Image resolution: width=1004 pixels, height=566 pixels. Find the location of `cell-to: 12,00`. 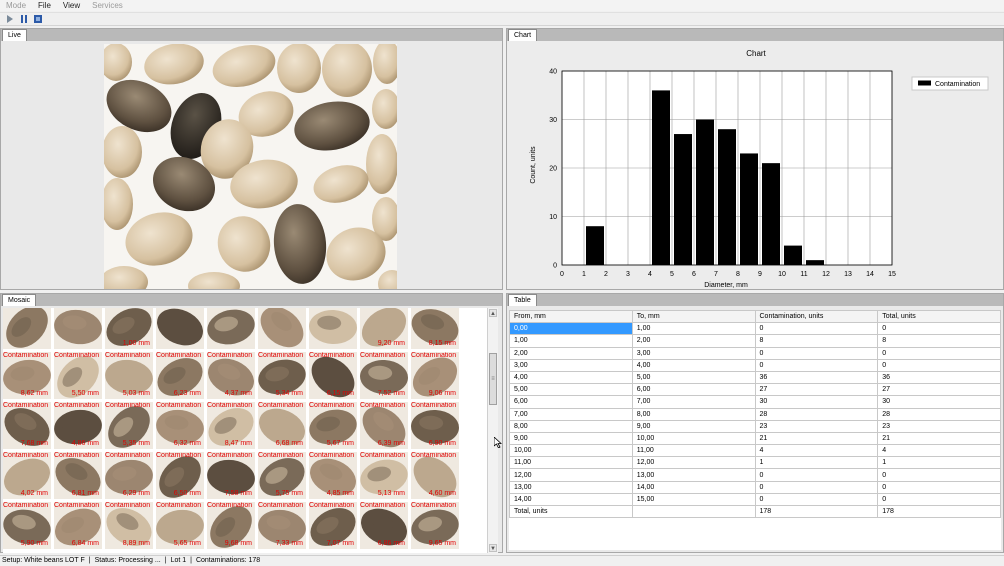

cell-to: 12,00 is located at coordinates (693, 463).